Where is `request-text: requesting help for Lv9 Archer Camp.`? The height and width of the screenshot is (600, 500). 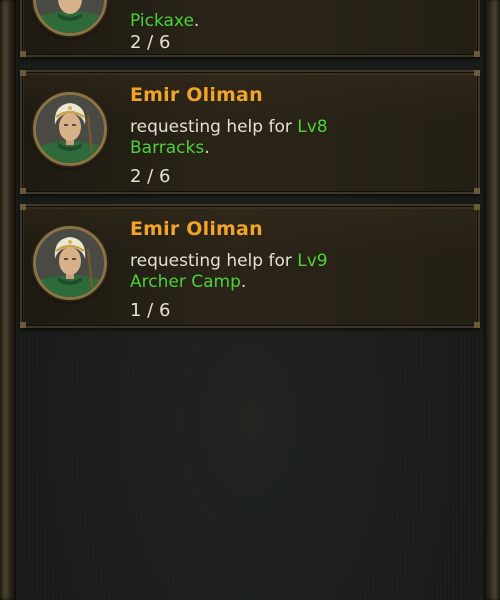
request-text: requesting help for Lv9 Archer Camp. is located at coordinates (245, 272).